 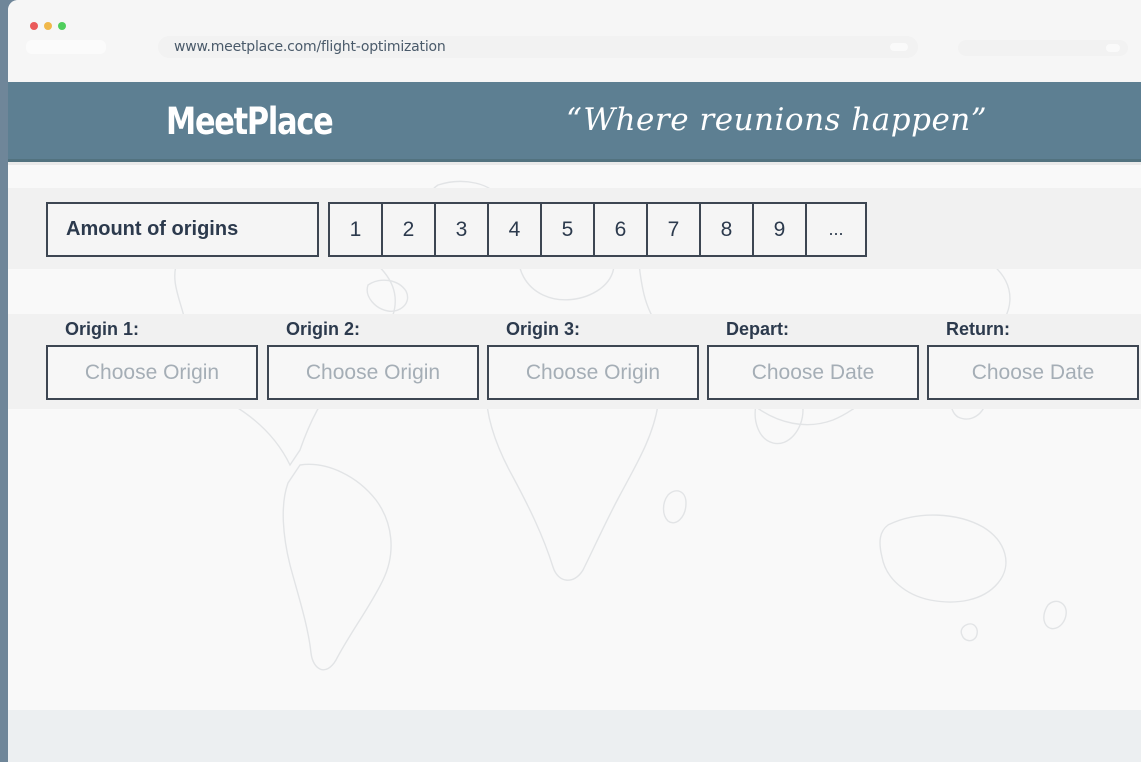 What do you see at coordinates (34, 26) in the screenshot?
I see `close-dot-icon` at bounding box center [34, 26].